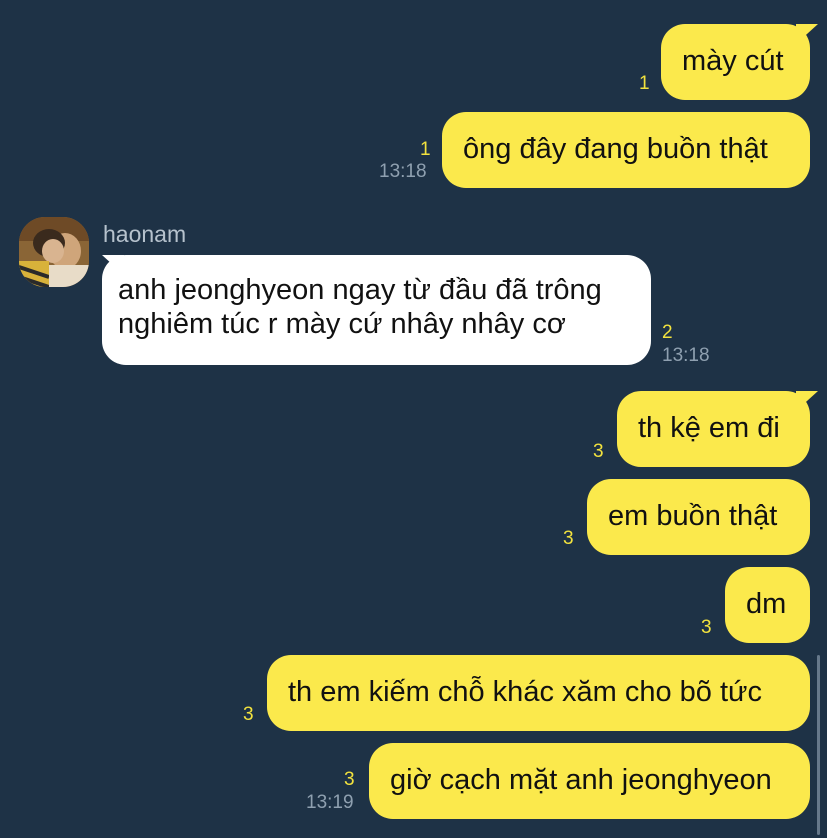  What do you see at coordinates (330, 802) in the screenshot?
I see `message-timestamp: 13:19` at bounding box center [330, 802].